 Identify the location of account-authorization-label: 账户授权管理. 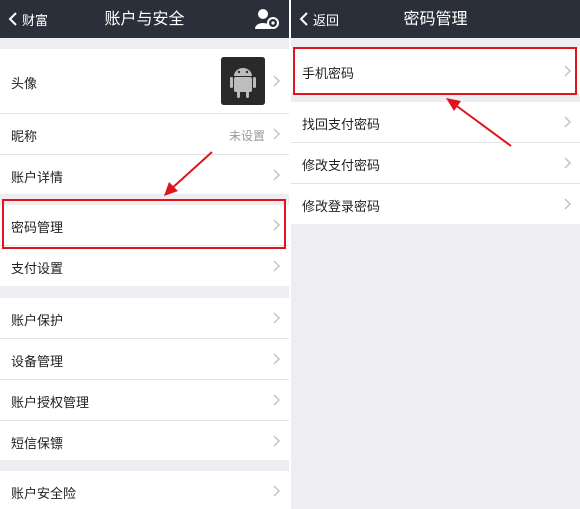
(50, 403).